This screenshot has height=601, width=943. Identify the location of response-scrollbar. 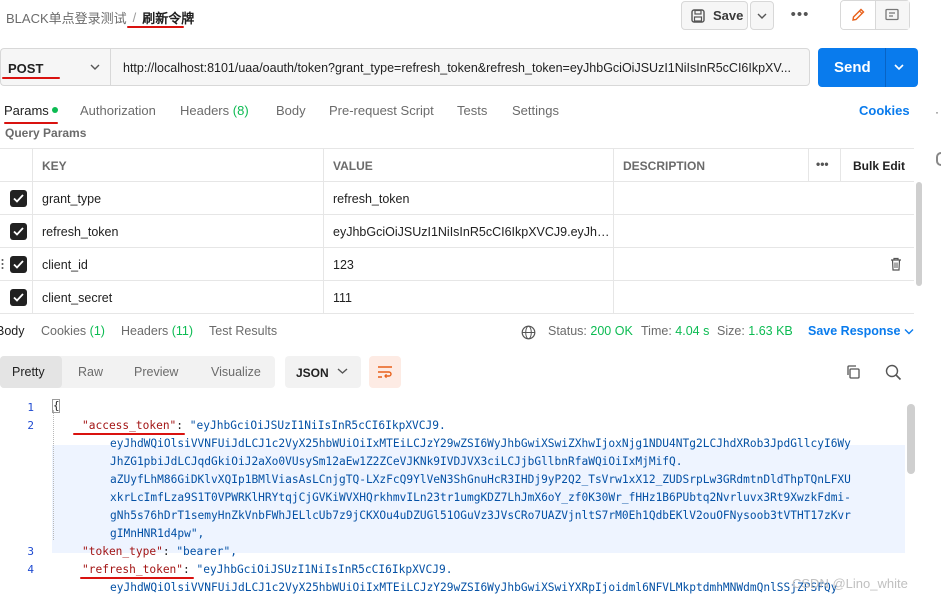
(911, 439).